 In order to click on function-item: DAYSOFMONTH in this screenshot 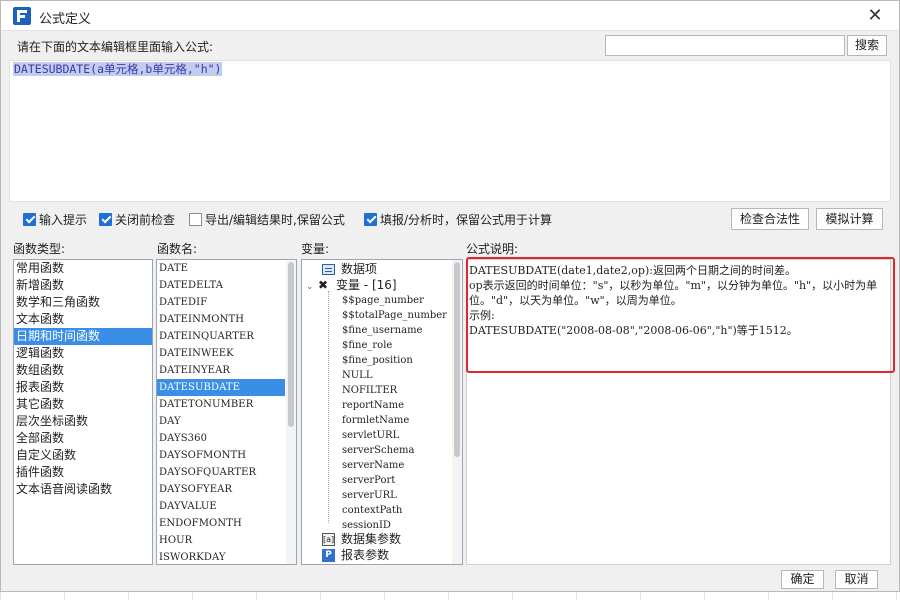, I will do `click(221, 455)`.